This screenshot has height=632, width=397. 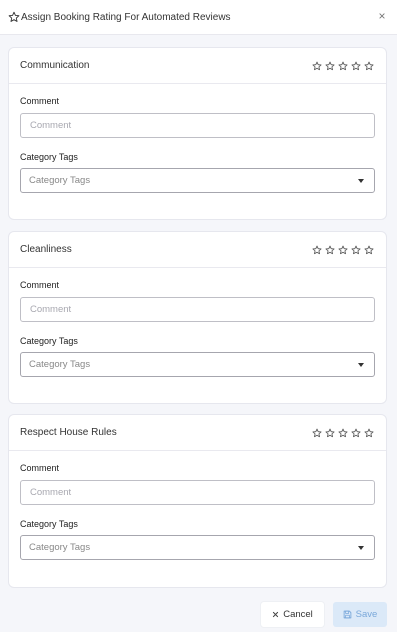 What do you see at coordinates (347, 614) in the screenshot?
I see `save-icon` at bounding box center [347, 614].